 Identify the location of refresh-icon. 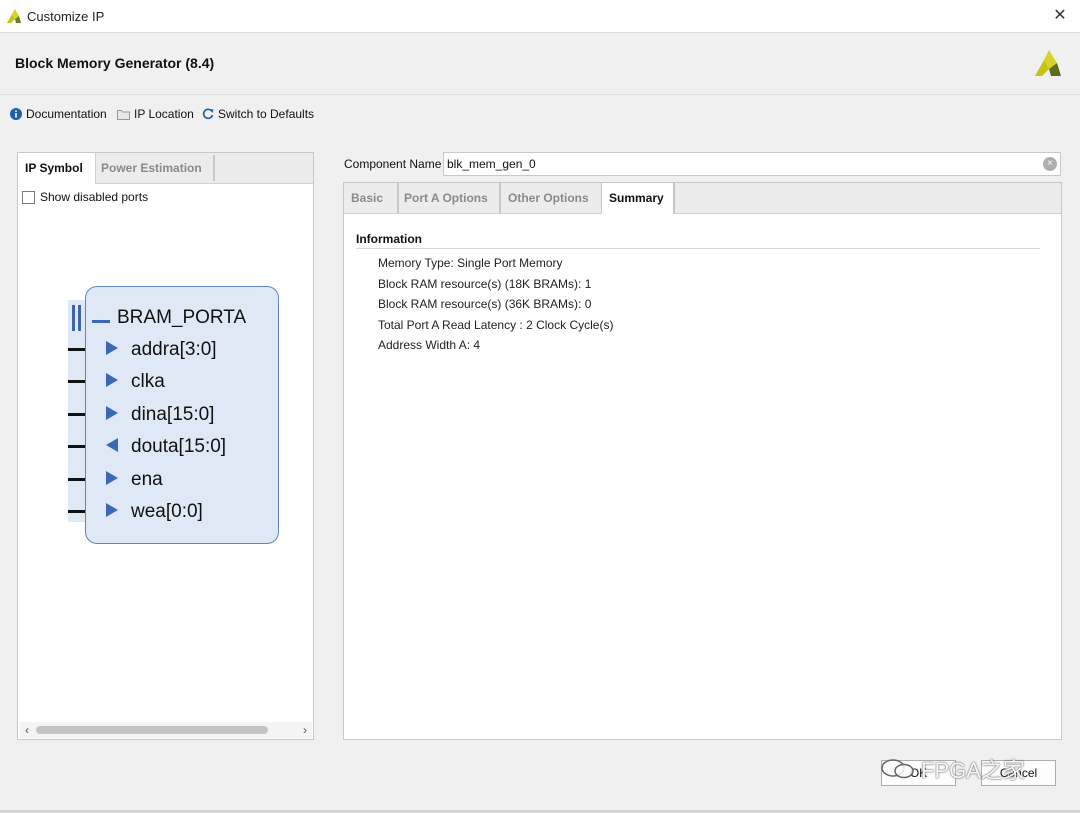
(208, 114).